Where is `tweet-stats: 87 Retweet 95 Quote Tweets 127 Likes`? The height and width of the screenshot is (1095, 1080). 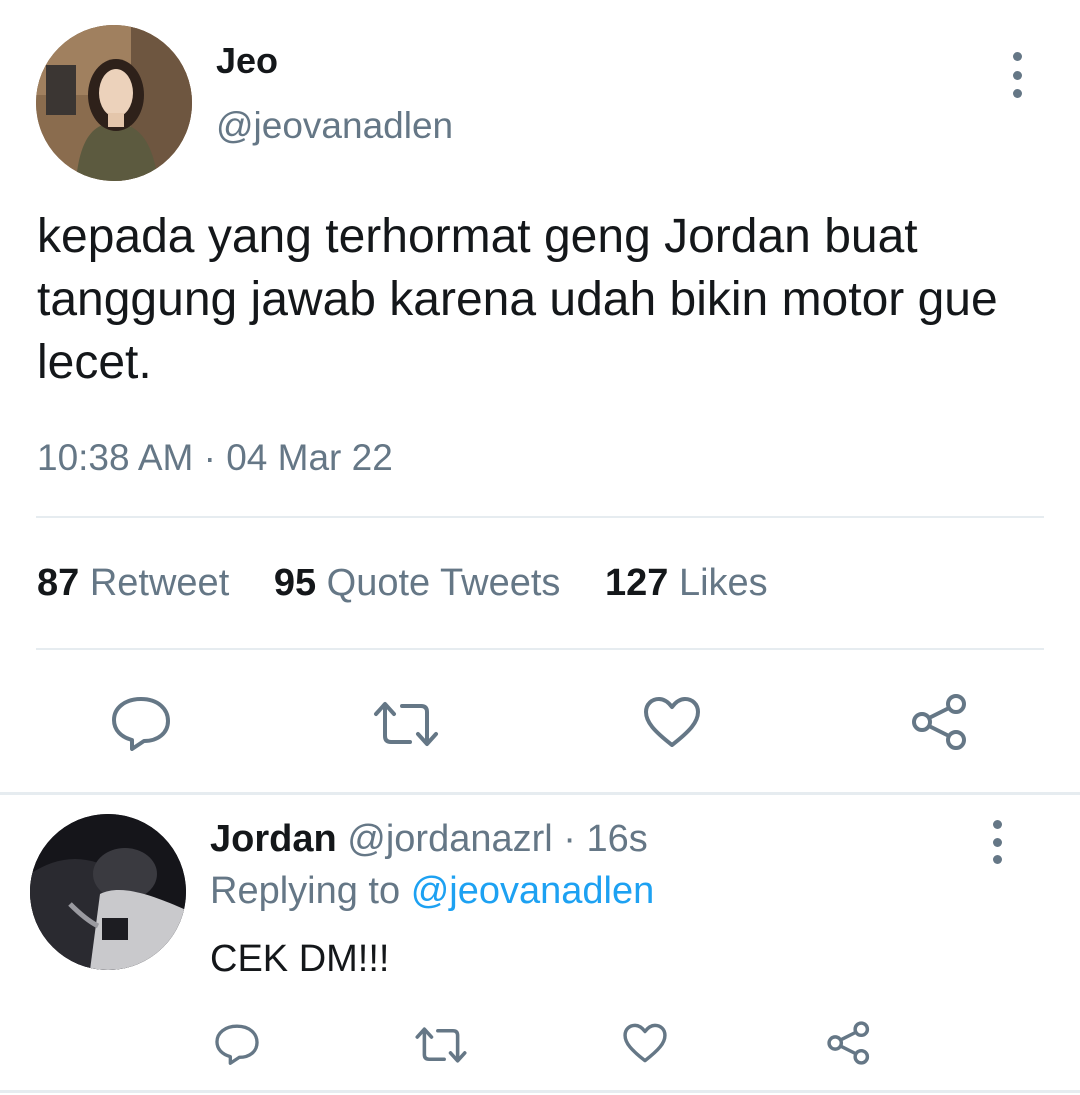 tweet-stats: 87 Retweet 95 Quote Tweets 127 Likes is located at coordinates (419, 583).